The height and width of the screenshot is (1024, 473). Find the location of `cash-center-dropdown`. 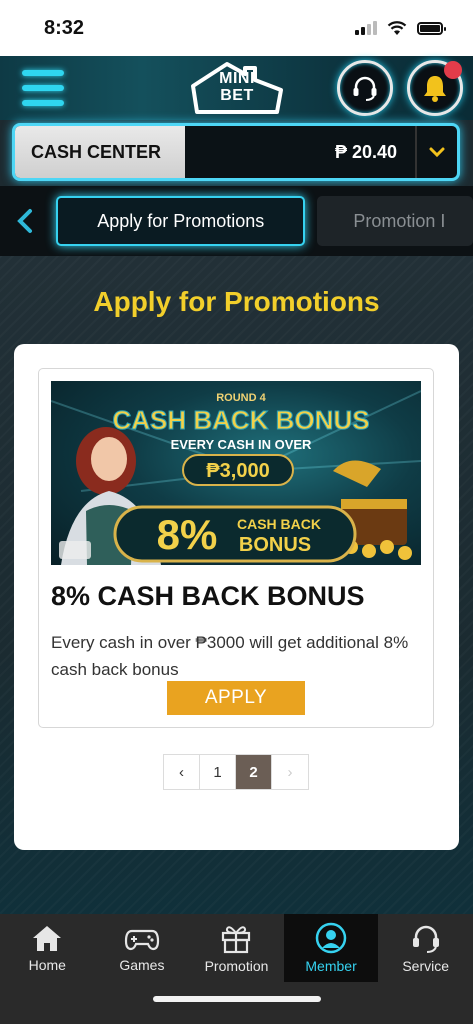

cash-center-dropdown is located at coordinates (436, 152).